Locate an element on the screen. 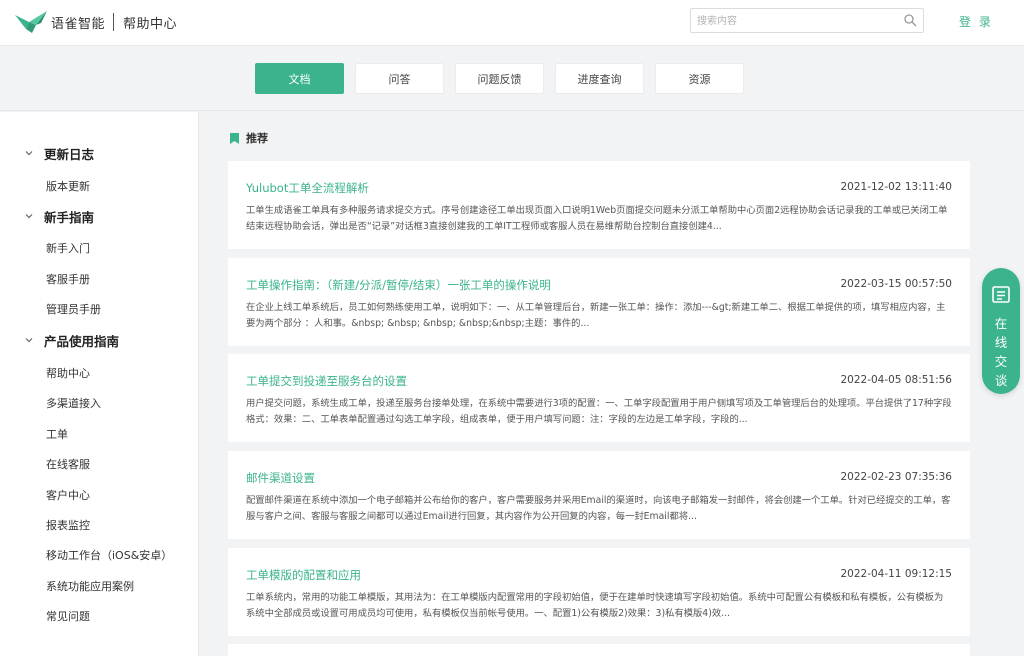 The width and height of the screenshot is (1024, 656). article-date: 2022-04-05 08:51:56 is located at coordinates (896, 380).